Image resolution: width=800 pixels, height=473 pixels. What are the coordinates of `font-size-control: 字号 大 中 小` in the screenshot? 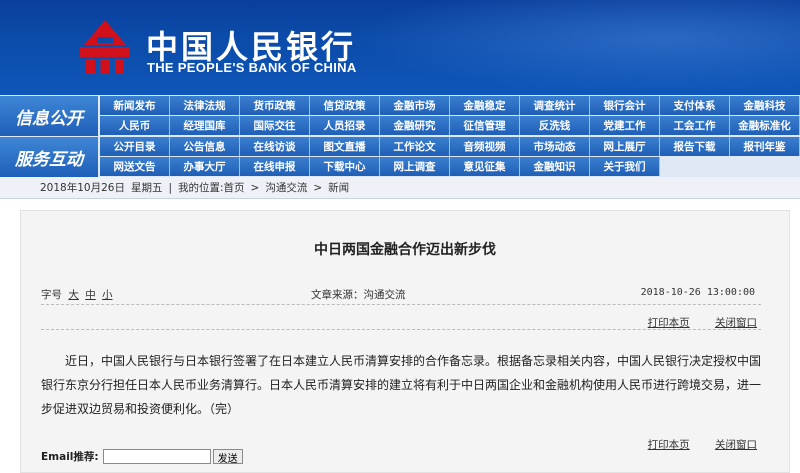 It's located at (77, 294).